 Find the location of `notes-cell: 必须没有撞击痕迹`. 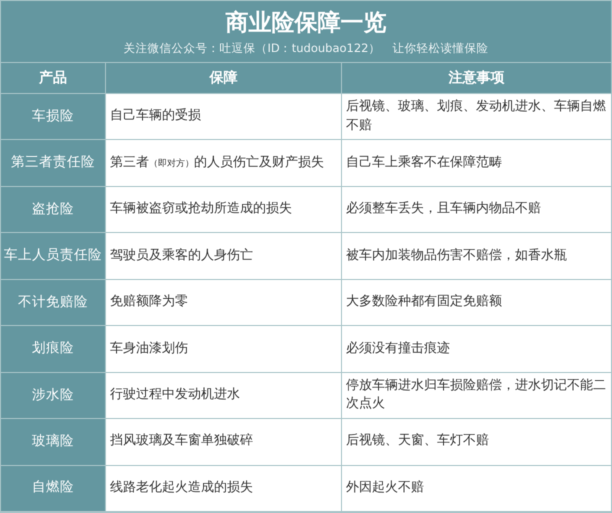

notes-cell: 必须没有撞击痕迹 is located at coordinates (476, 349).